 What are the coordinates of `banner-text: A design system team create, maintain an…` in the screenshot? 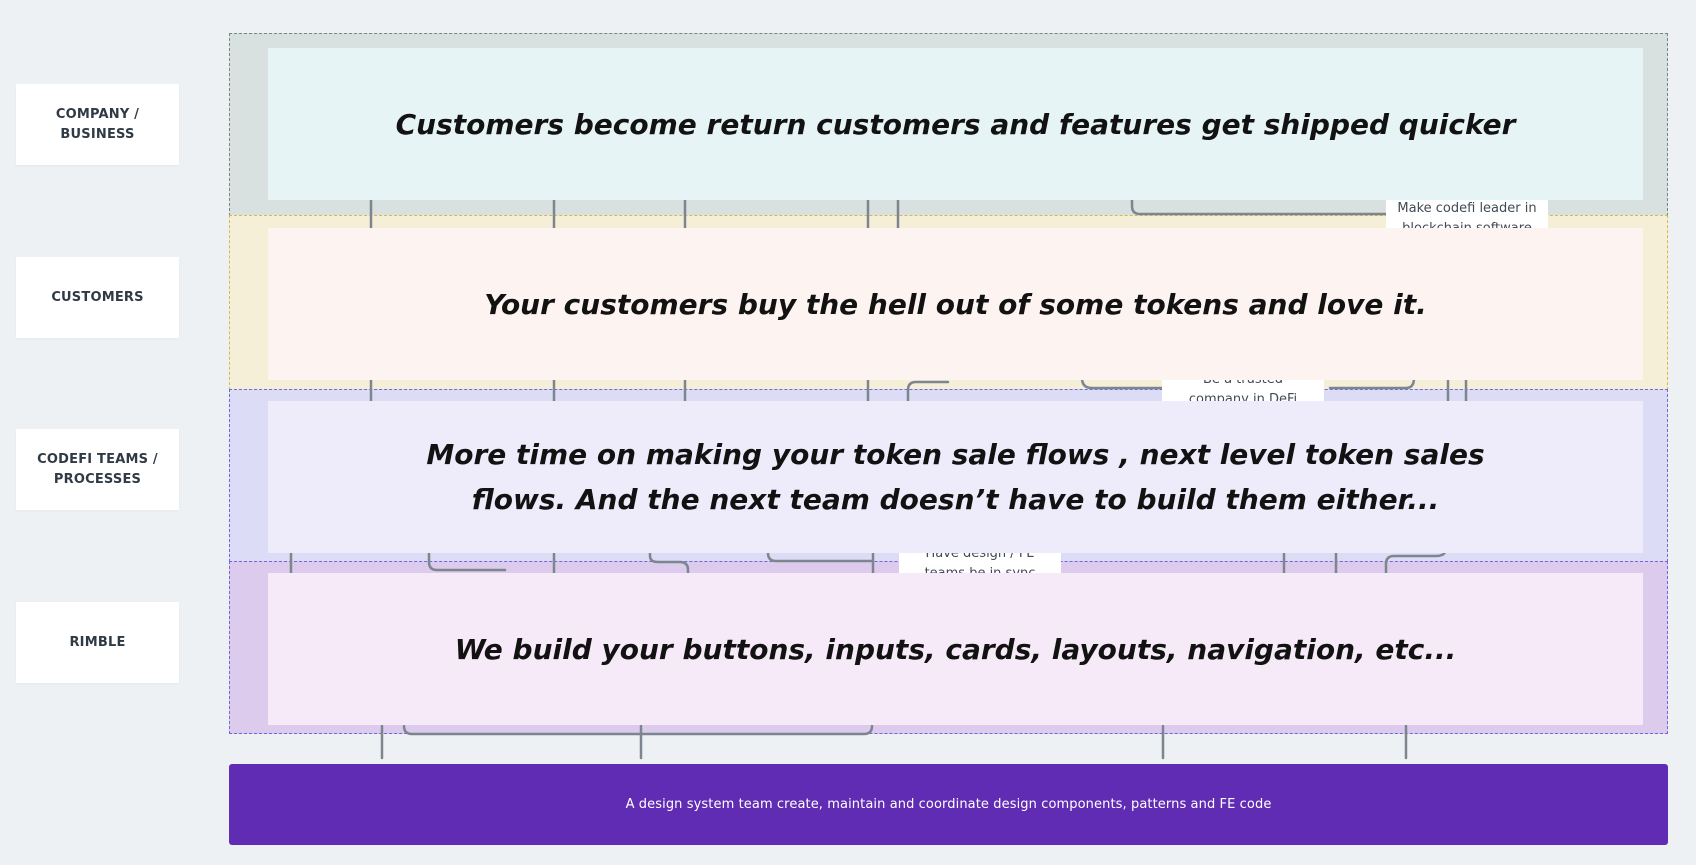 It's located at (948, 804).